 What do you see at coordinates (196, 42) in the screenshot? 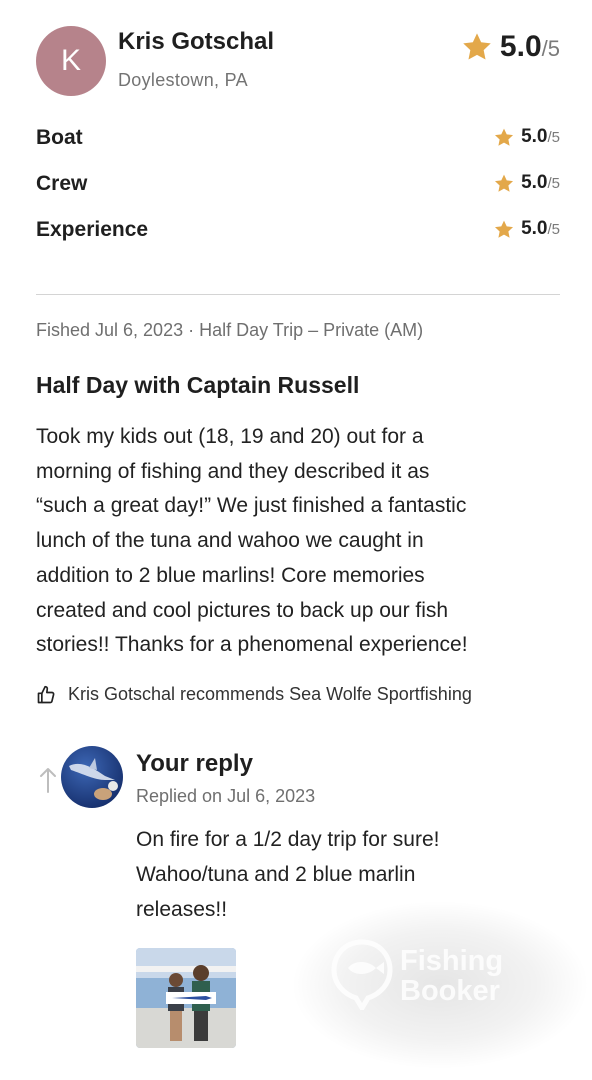
I see `reviewer-name: Kris Gotschal` at bounding box center [196, 42].